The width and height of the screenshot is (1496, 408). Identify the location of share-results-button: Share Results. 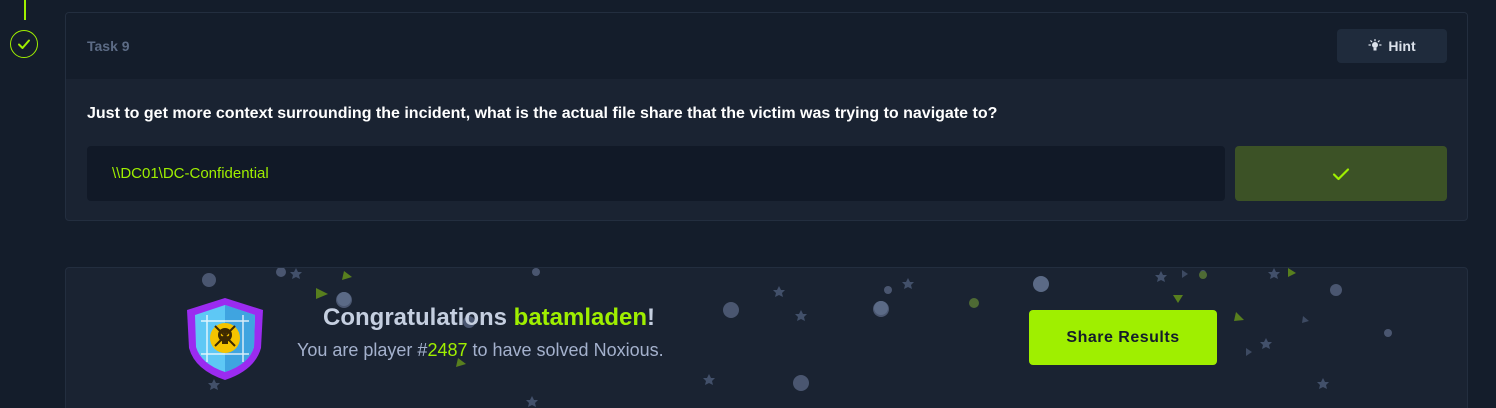
(1123, 337).